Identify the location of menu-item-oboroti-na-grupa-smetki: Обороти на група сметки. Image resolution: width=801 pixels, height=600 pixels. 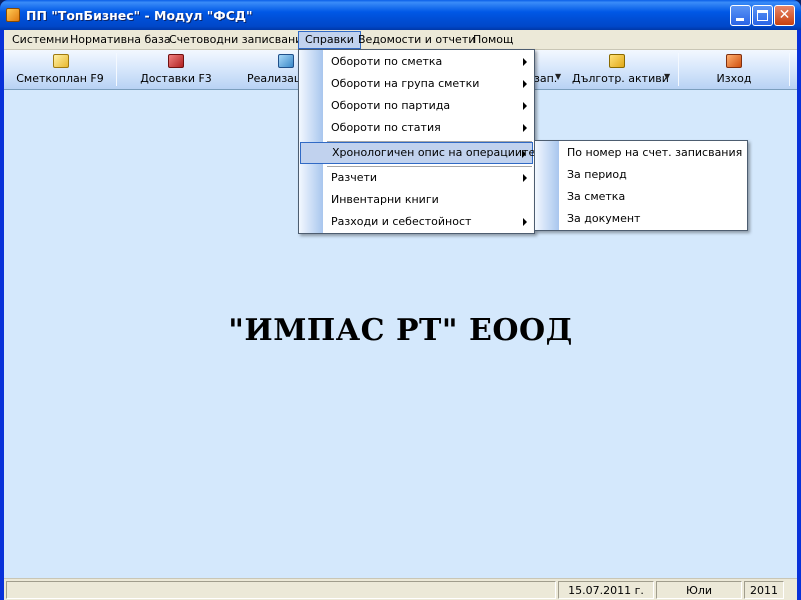
(416, 84).